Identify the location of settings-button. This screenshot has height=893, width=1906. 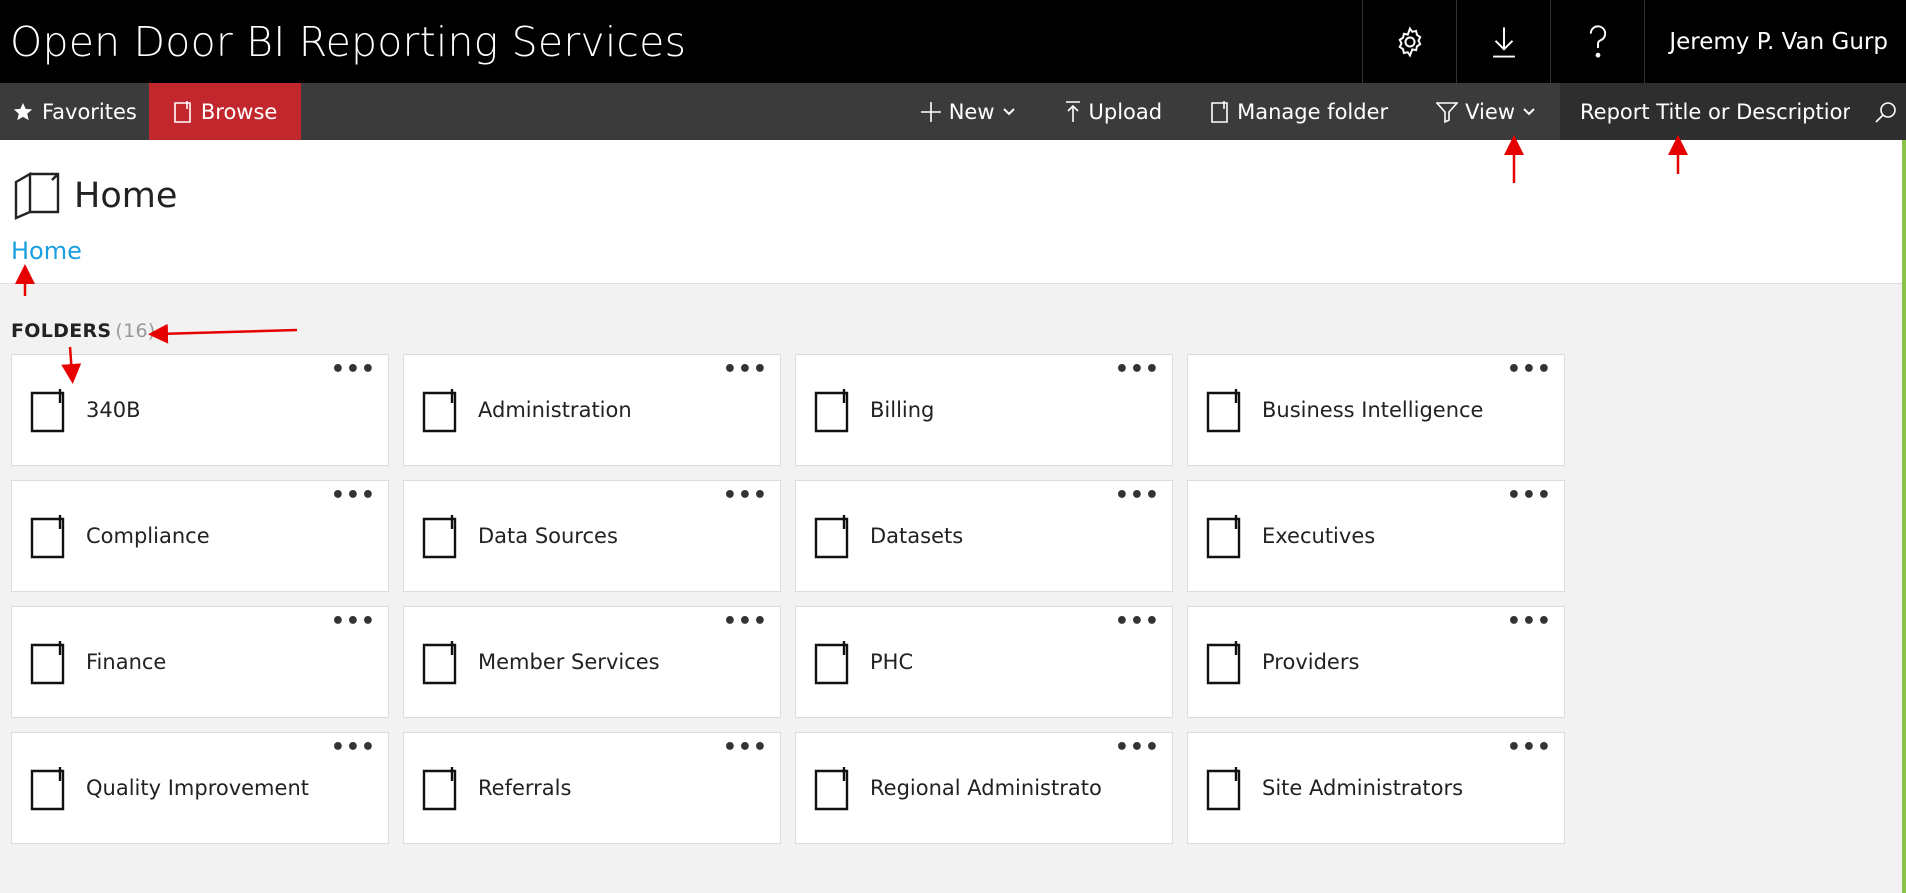
(1409, 41).